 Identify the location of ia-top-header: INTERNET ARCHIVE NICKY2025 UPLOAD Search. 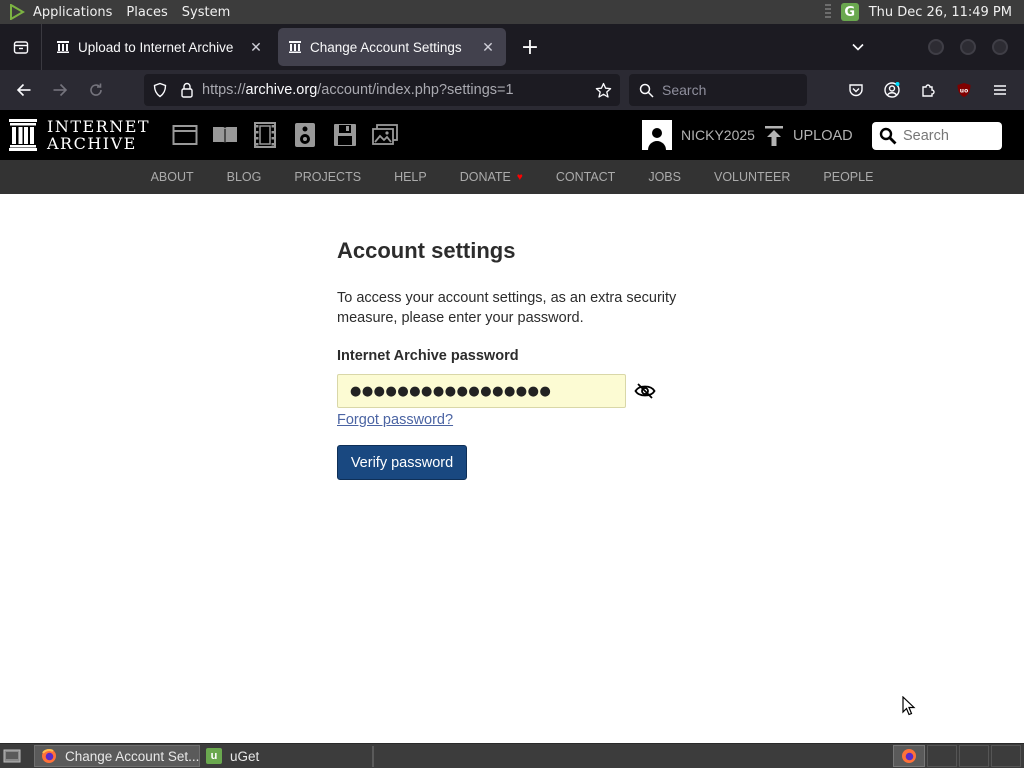
(512, 135).